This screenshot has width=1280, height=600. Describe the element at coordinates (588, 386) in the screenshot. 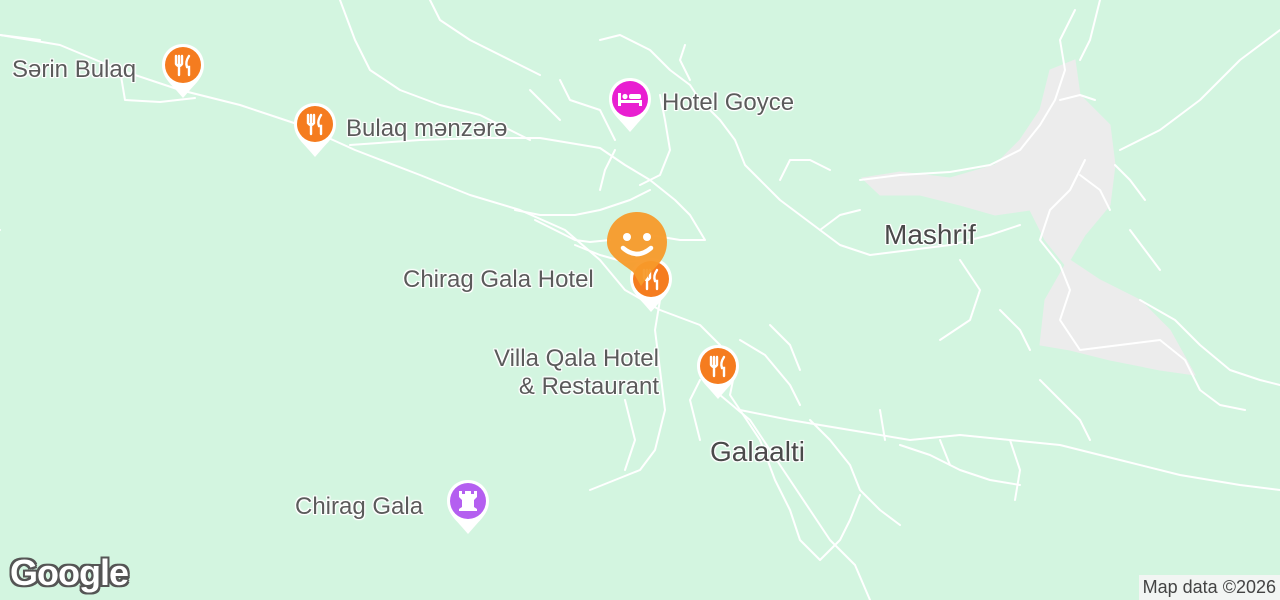

I see `poi-label-villa-qala-line2: & Restaurant` at that location.